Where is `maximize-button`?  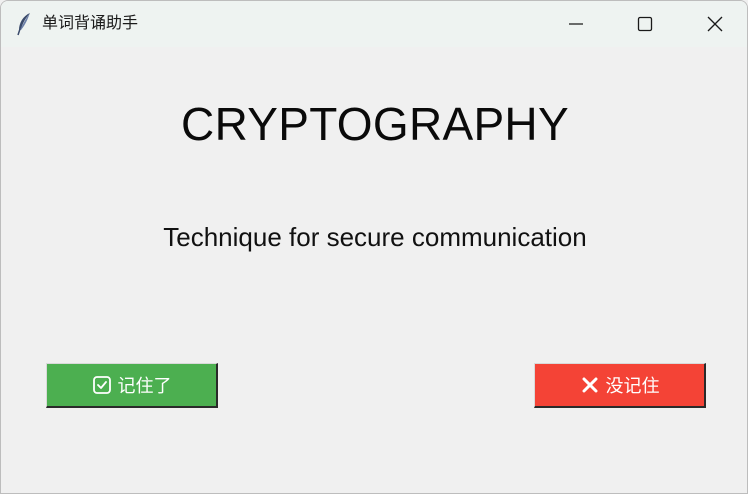
maximize-button is located at coordinates (645, 24).